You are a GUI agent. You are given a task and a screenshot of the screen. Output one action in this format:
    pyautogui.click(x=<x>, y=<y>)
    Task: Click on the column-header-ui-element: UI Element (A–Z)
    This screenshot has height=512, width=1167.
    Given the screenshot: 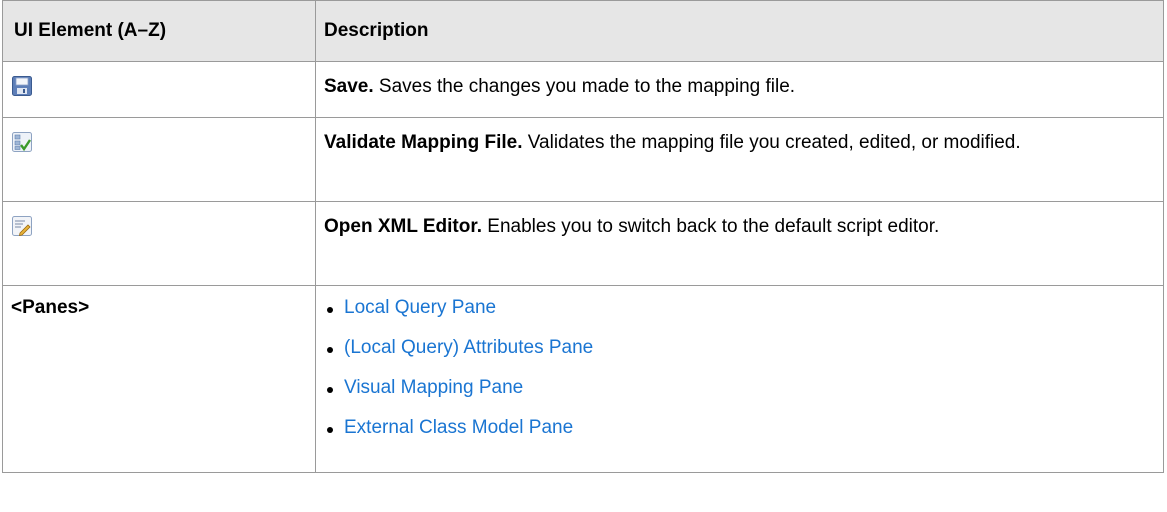 What is the action you would take?
    pyautogui.click(x=159, y=31)
    